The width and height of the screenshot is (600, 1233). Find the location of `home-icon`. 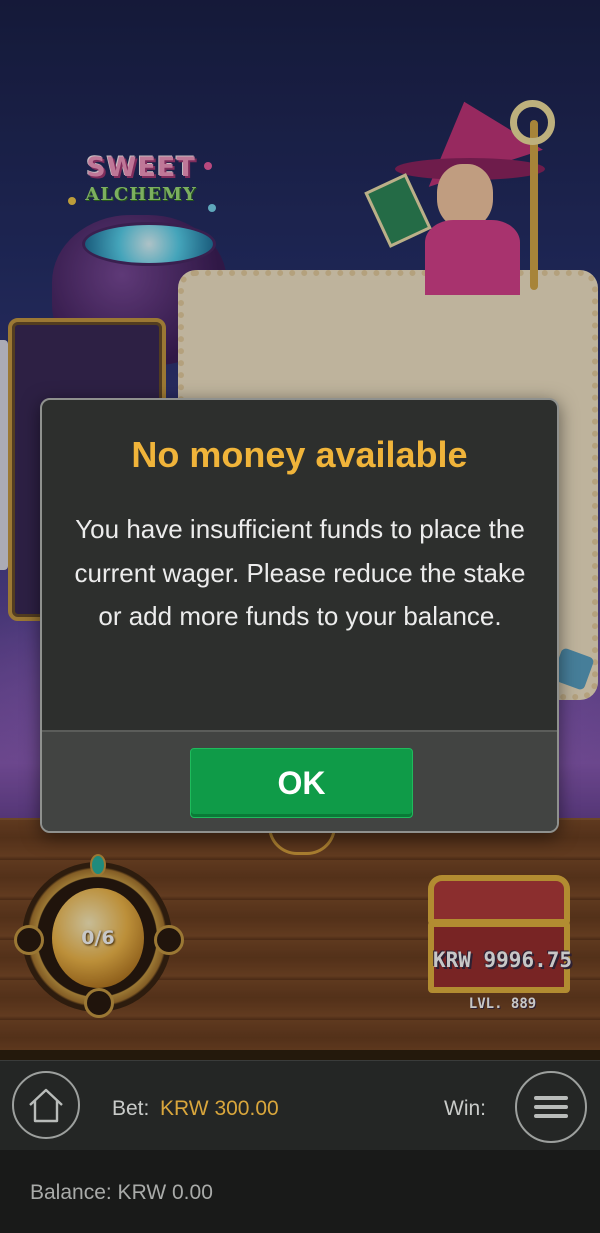

home-icon is located at coordinates (46, 1105).